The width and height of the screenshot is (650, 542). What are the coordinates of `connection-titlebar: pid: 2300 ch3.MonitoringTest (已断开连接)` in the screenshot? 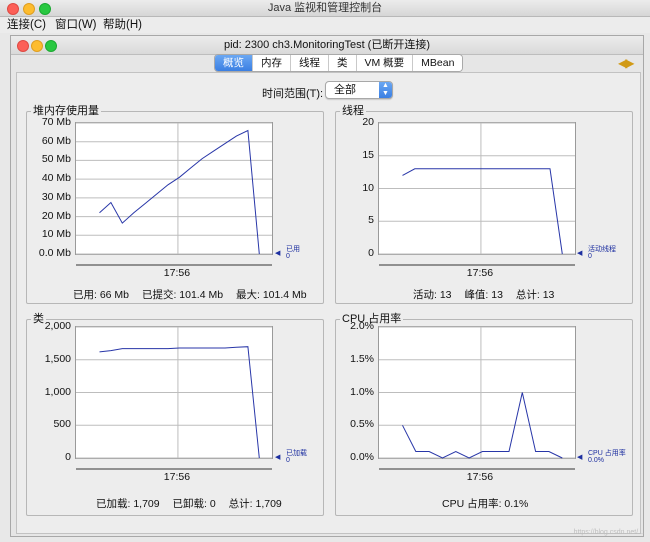 It's located at (327, 45).